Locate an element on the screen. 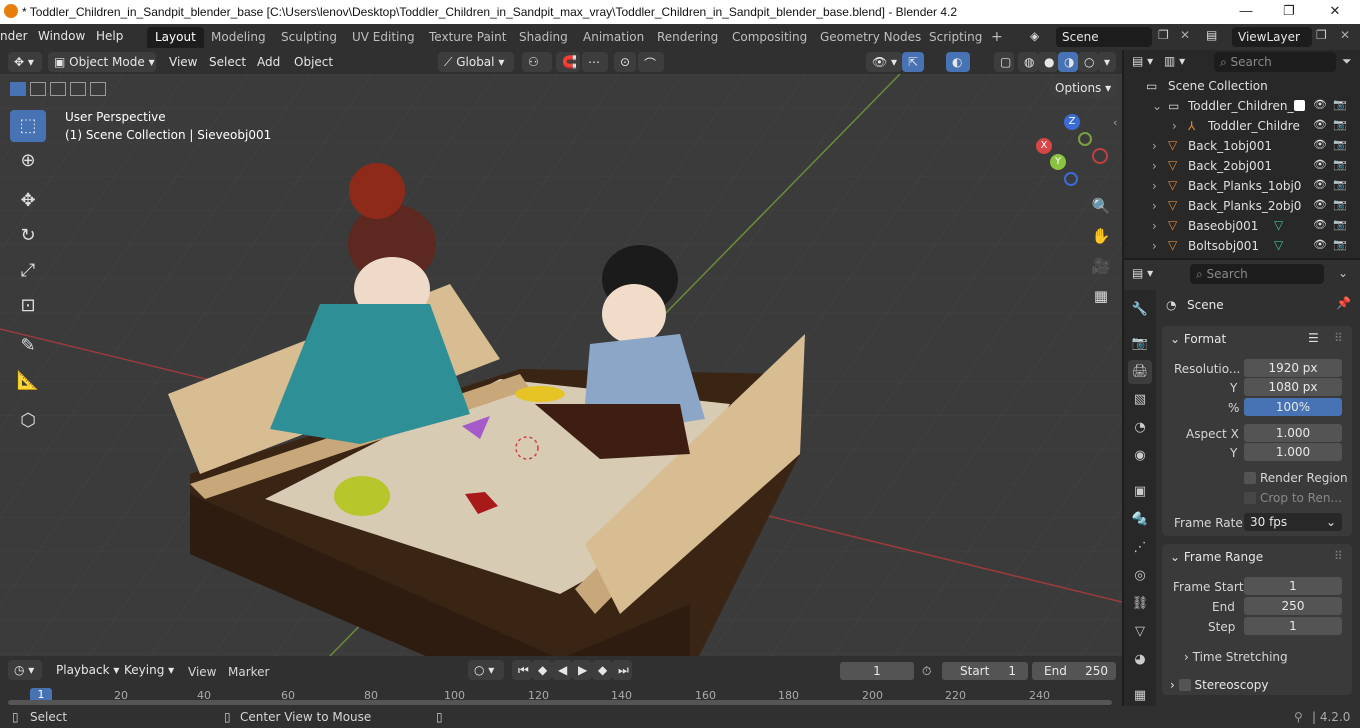  ortho-grid-icon: ▦ is located at coordinates (1101, 296).